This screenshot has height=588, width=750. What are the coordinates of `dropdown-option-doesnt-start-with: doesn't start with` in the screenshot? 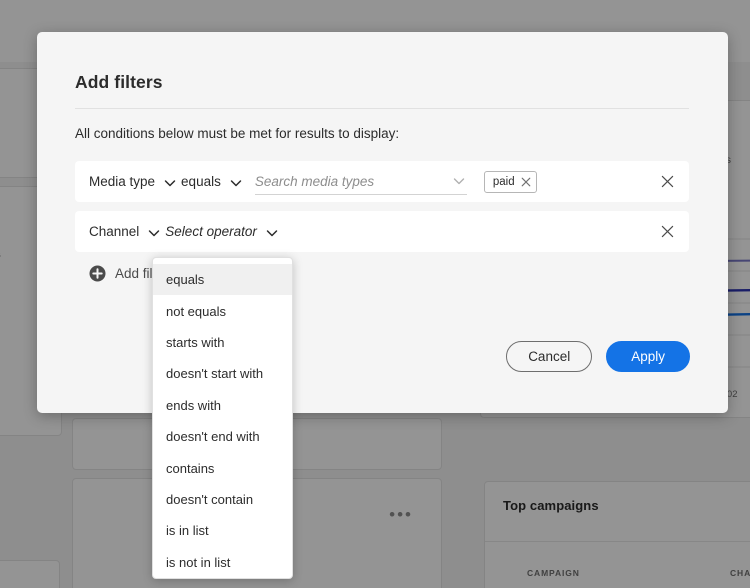 It's located at (222, 373).